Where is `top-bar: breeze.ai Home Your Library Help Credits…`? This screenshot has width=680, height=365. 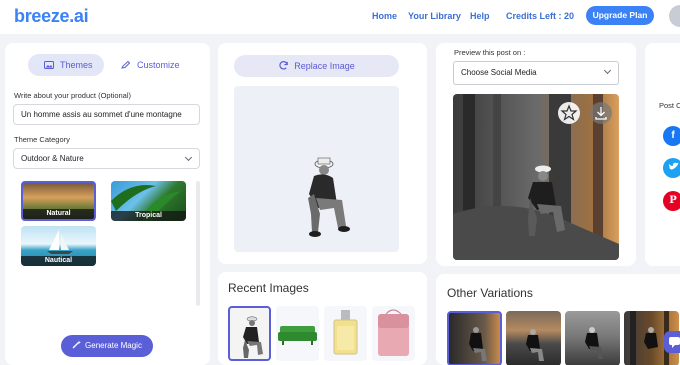
top-bar: breeze.ai Home Your Library Help Credits… is located at coordinates (340, 17).